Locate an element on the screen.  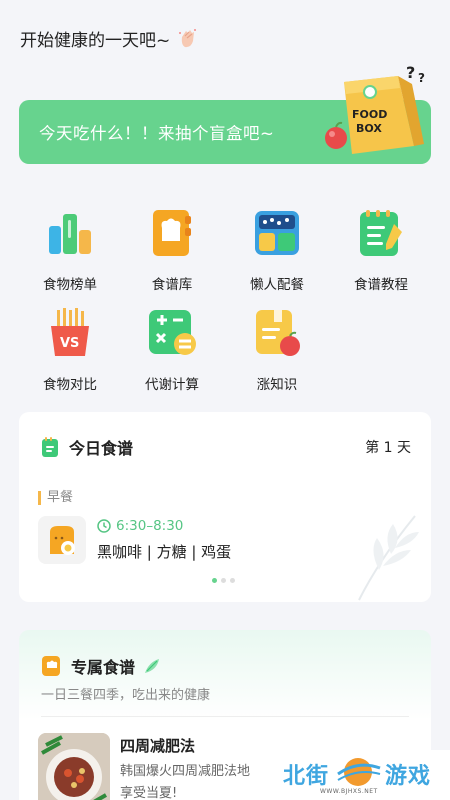
exclusive-recipe-subtitle: 一日三餐四季，吃出来的健康 is located at coordinates (126, 695).